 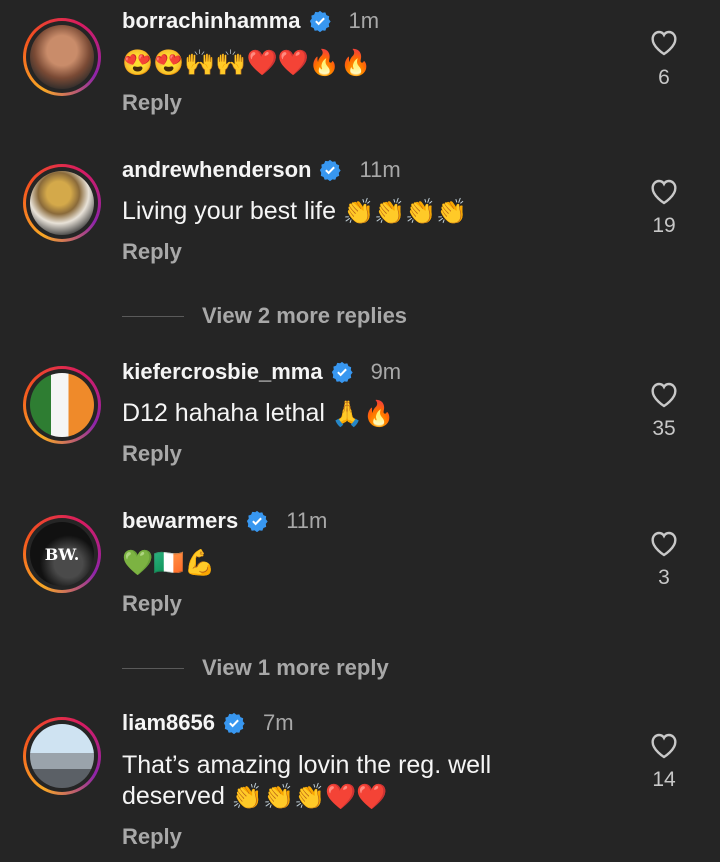 I want to click on view-more-replies: View 1 more reply, so click(x=255, y=668).